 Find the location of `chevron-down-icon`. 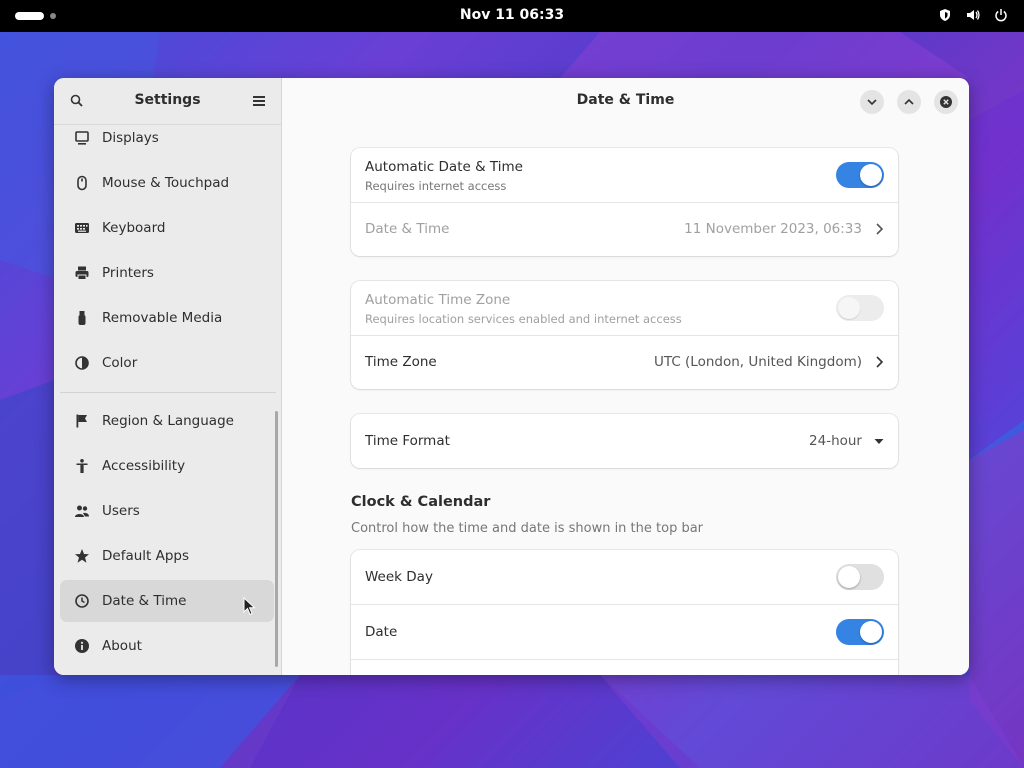

chevron-down-icon is located at coordinates (872, 102).